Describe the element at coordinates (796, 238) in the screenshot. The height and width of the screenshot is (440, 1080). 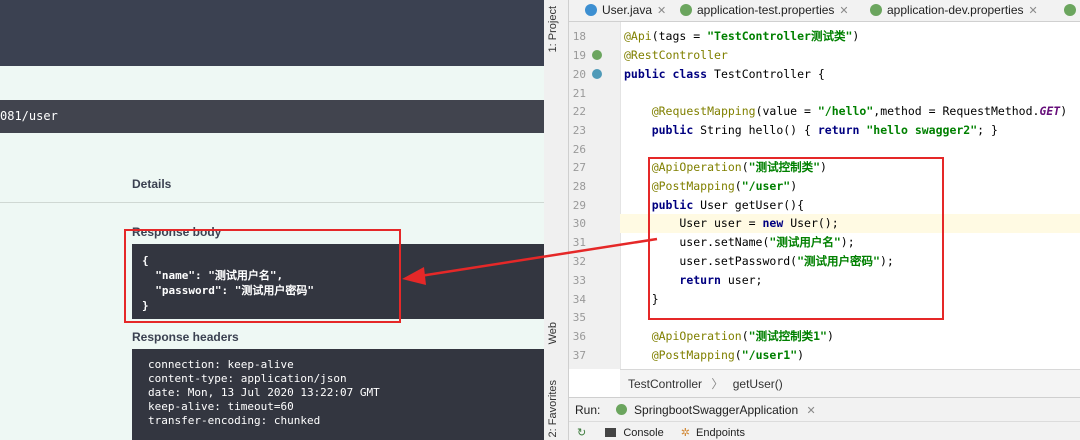
I see `code-highlight-box` at that location.